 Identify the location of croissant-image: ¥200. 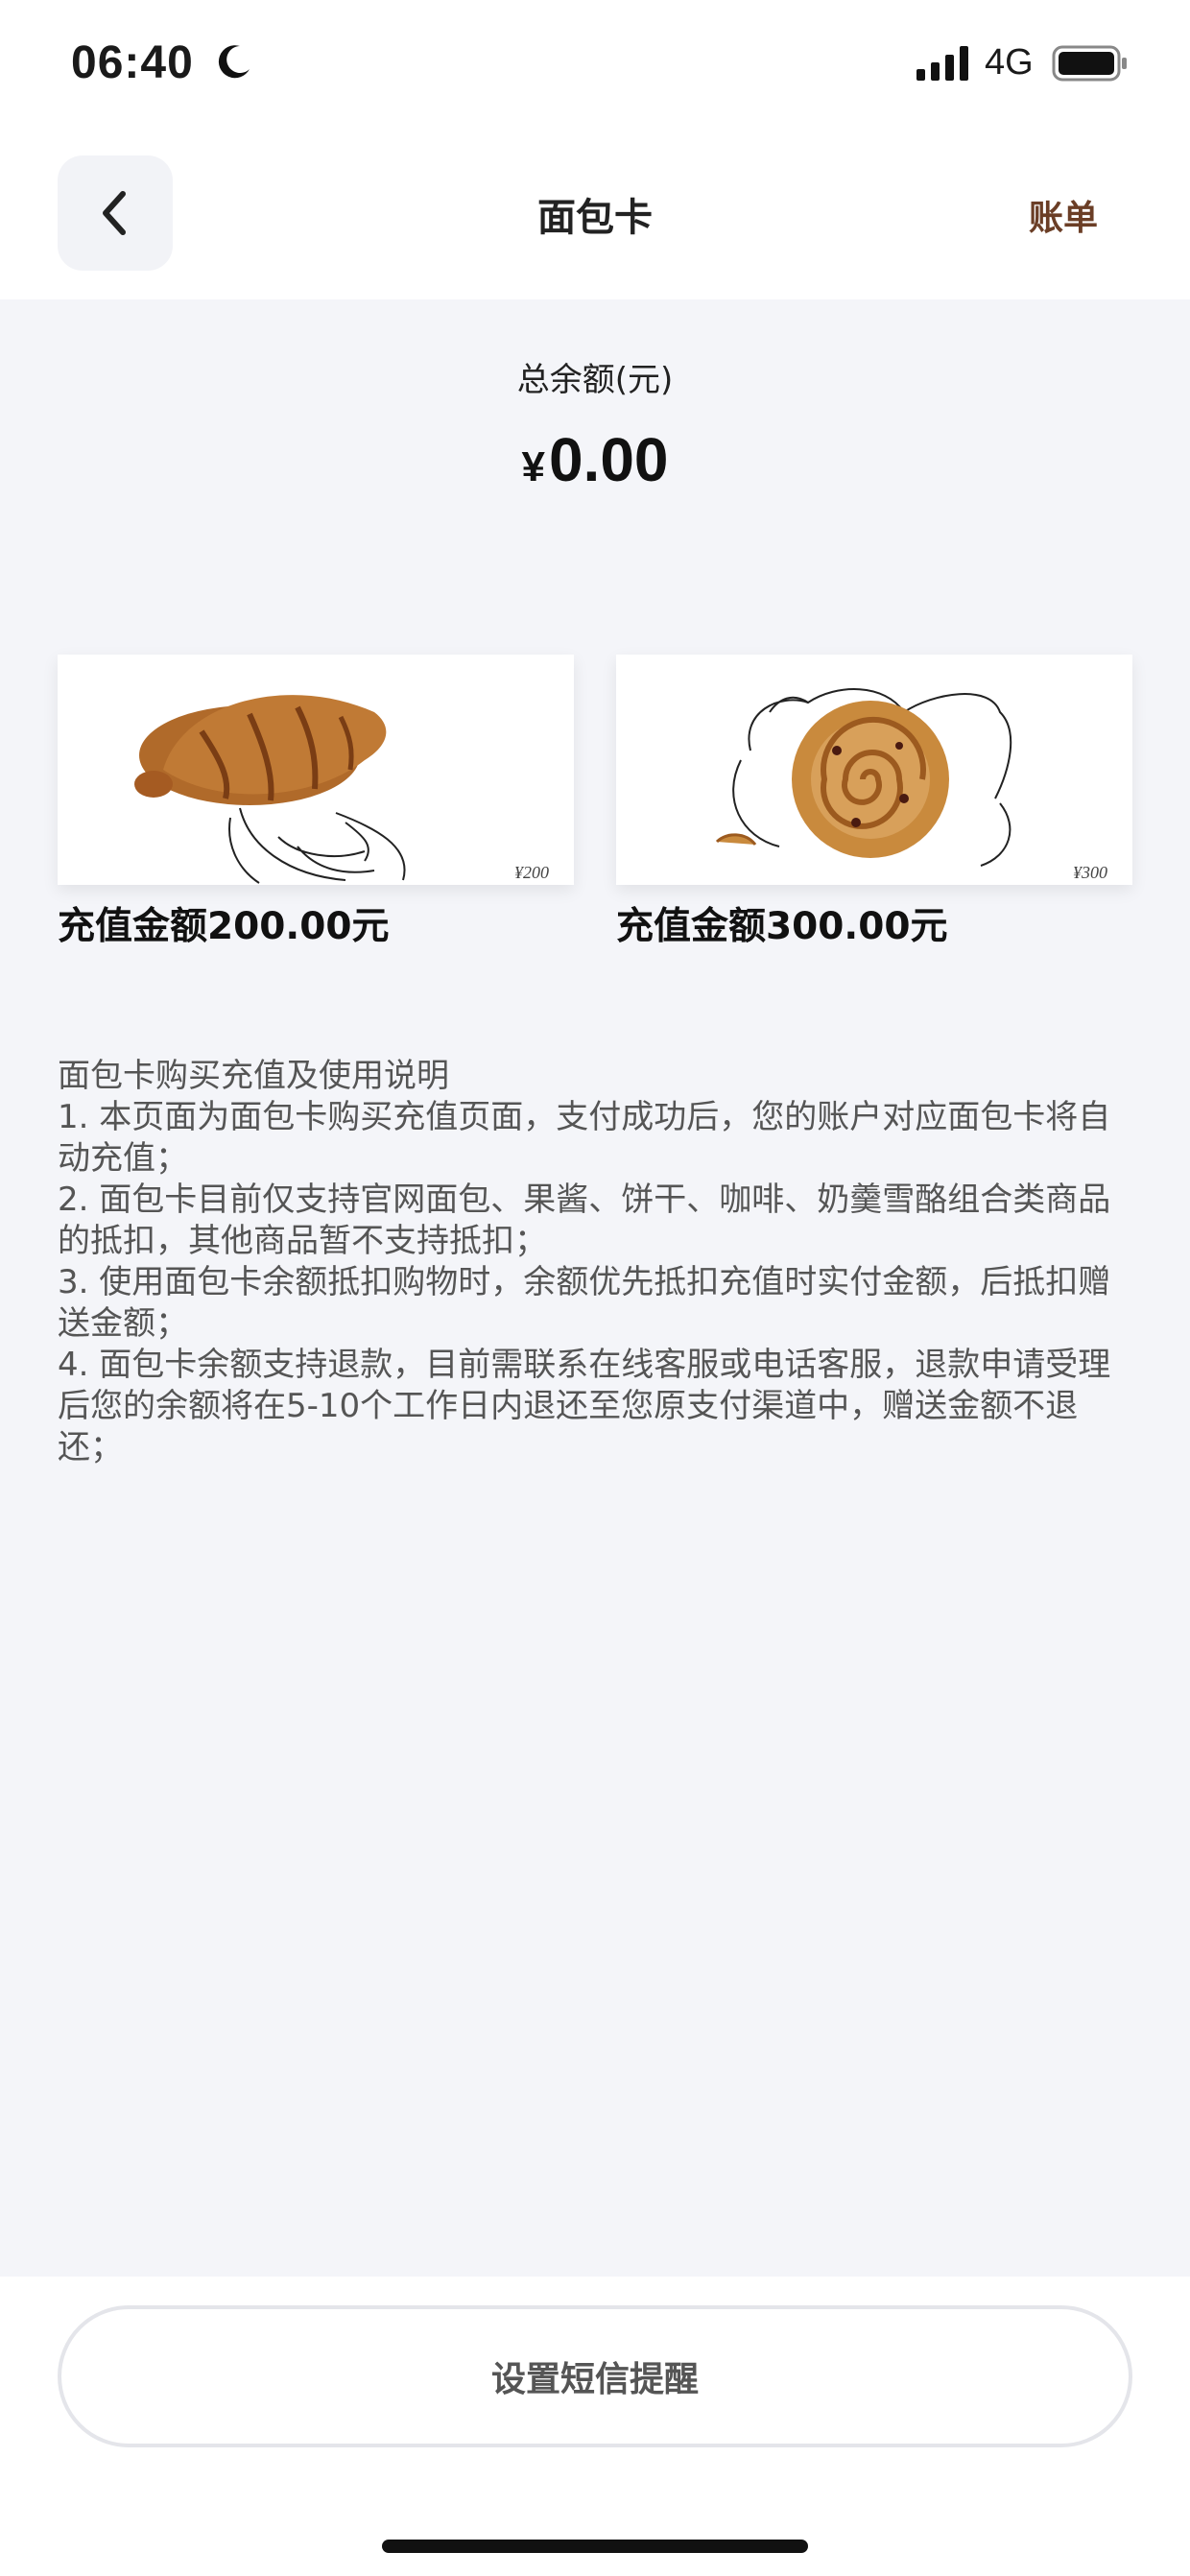
(316, 770).